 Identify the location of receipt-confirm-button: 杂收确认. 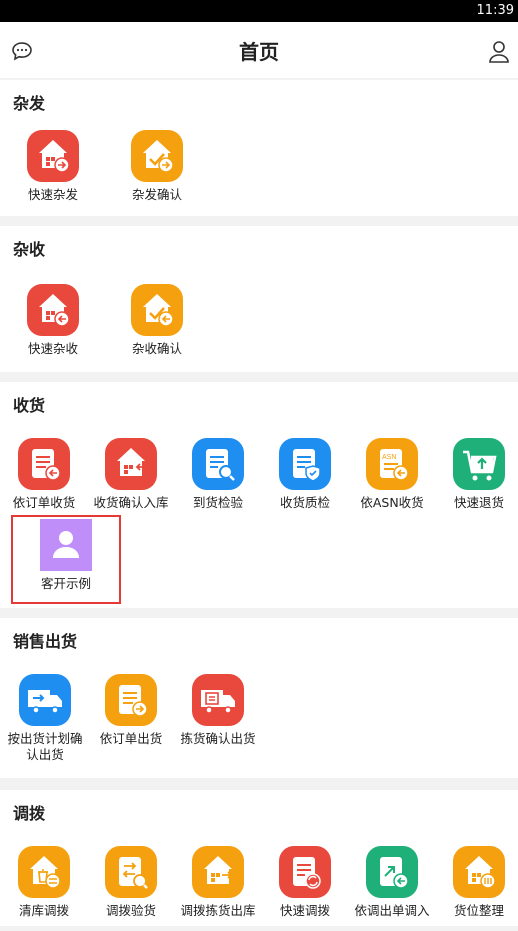
(157, 320).